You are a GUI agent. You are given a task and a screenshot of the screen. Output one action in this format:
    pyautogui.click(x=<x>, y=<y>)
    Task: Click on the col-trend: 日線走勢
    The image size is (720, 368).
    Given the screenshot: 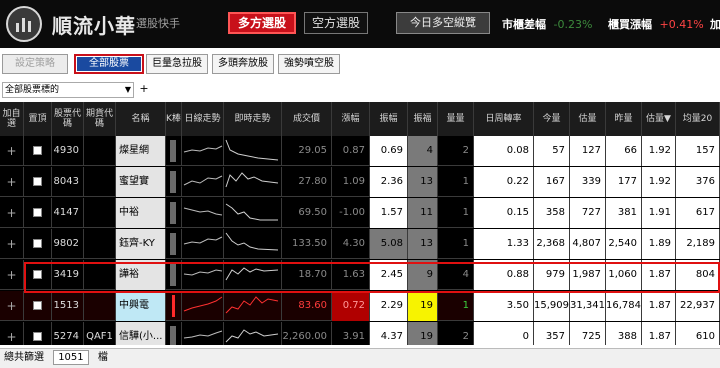 What is the action you would take?
    pyautogui.click(x=203, y=119)
    